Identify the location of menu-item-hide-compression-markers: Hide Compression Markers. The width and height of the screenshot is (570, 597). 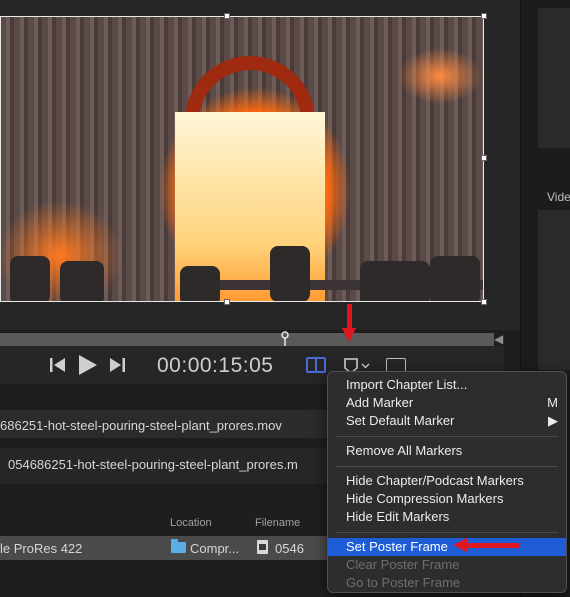
(447, 499).